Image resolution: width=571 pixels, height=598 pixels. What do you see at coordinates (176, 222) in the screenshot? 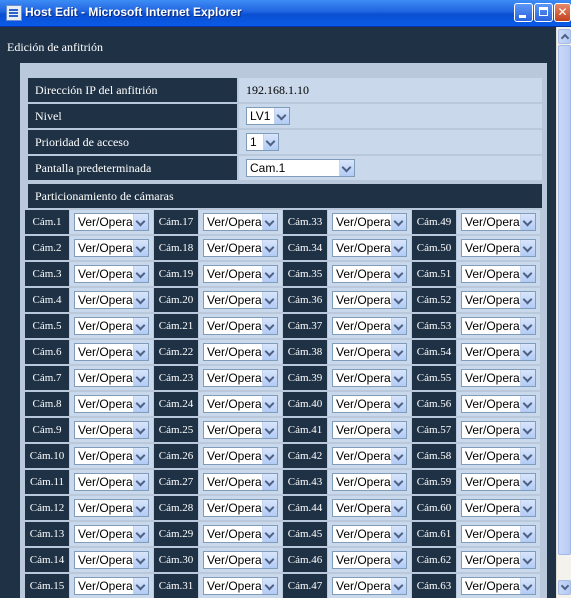
I see `camera-label: Cám.17` at bounding box center [176, 222].